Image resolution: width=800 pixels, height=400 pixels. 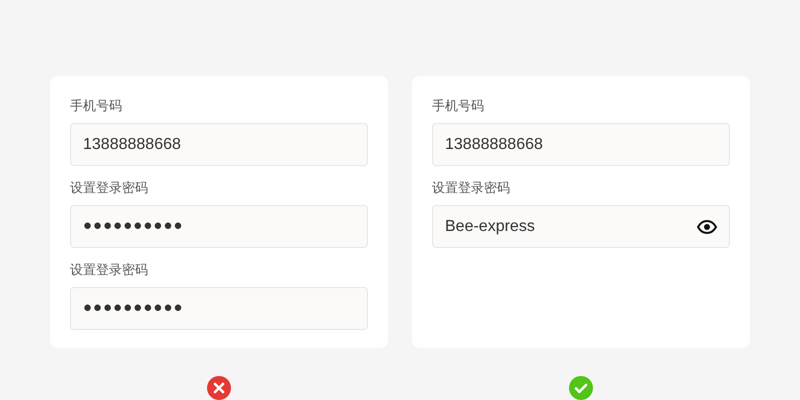 I want to click on input-field: Bee-express, so click(x=581, y=226).